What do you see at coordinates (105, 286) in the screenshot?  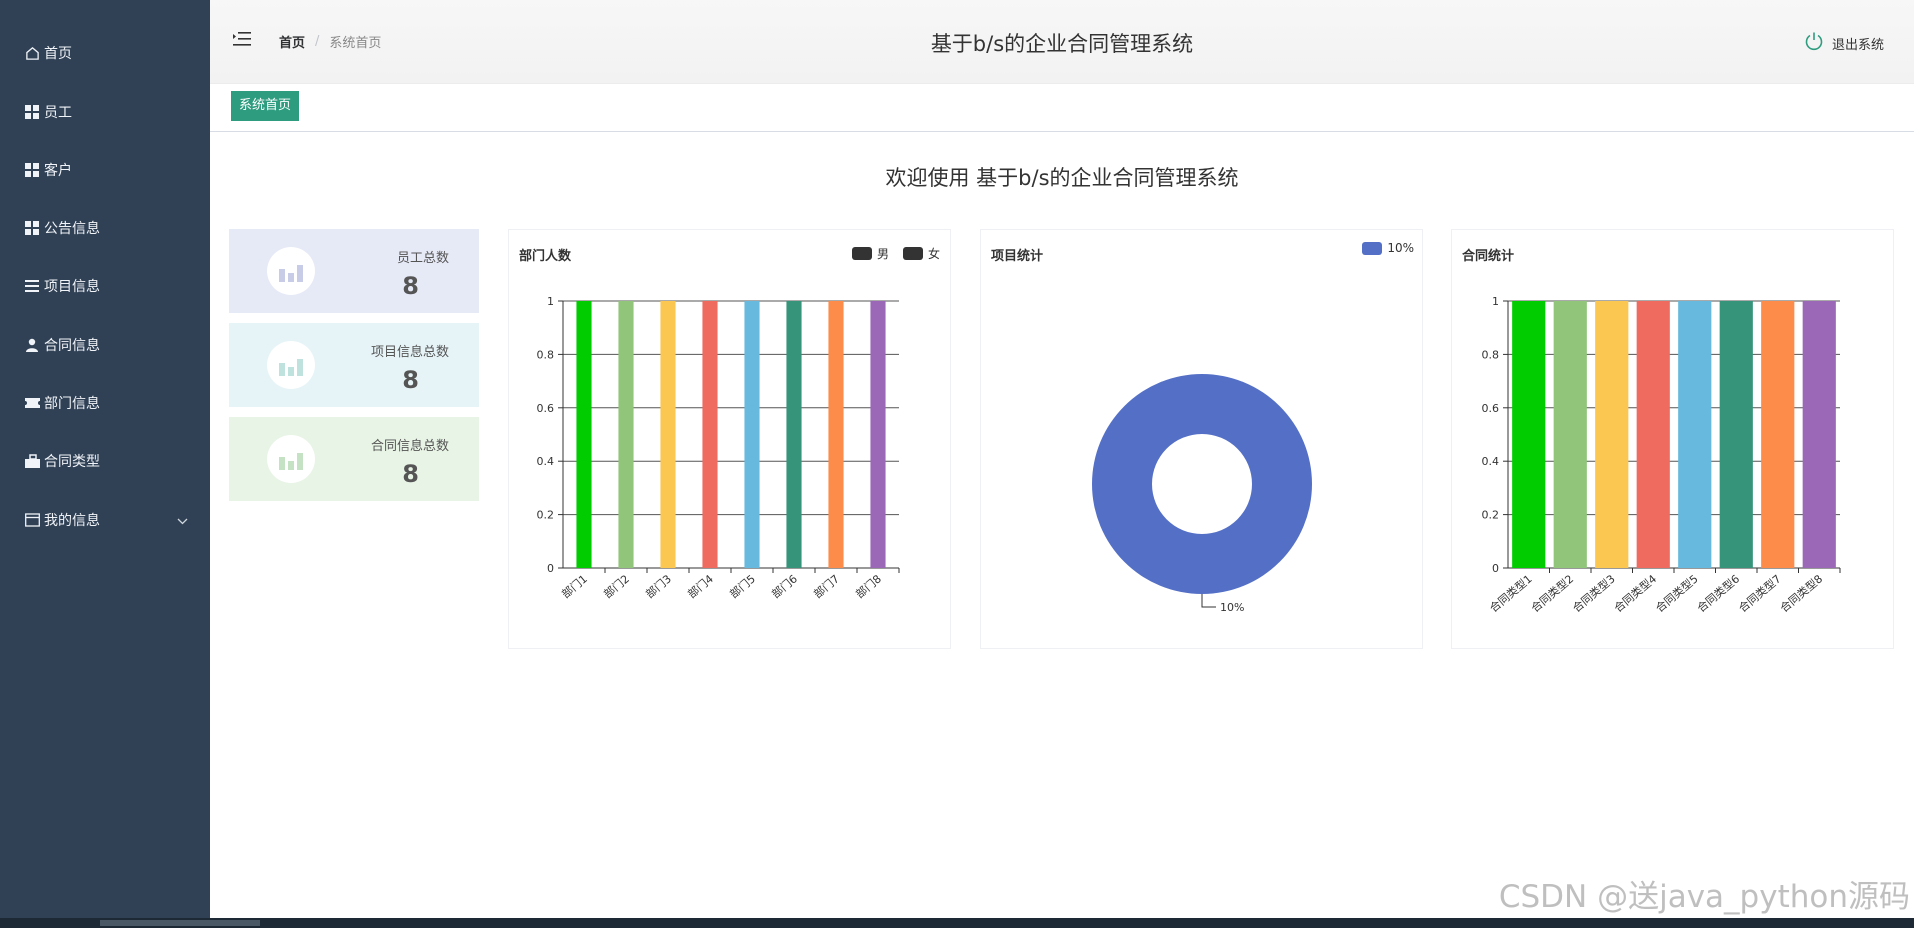 I see `sidebar-item-project: 项目信息` at bounding box center [105, 286].